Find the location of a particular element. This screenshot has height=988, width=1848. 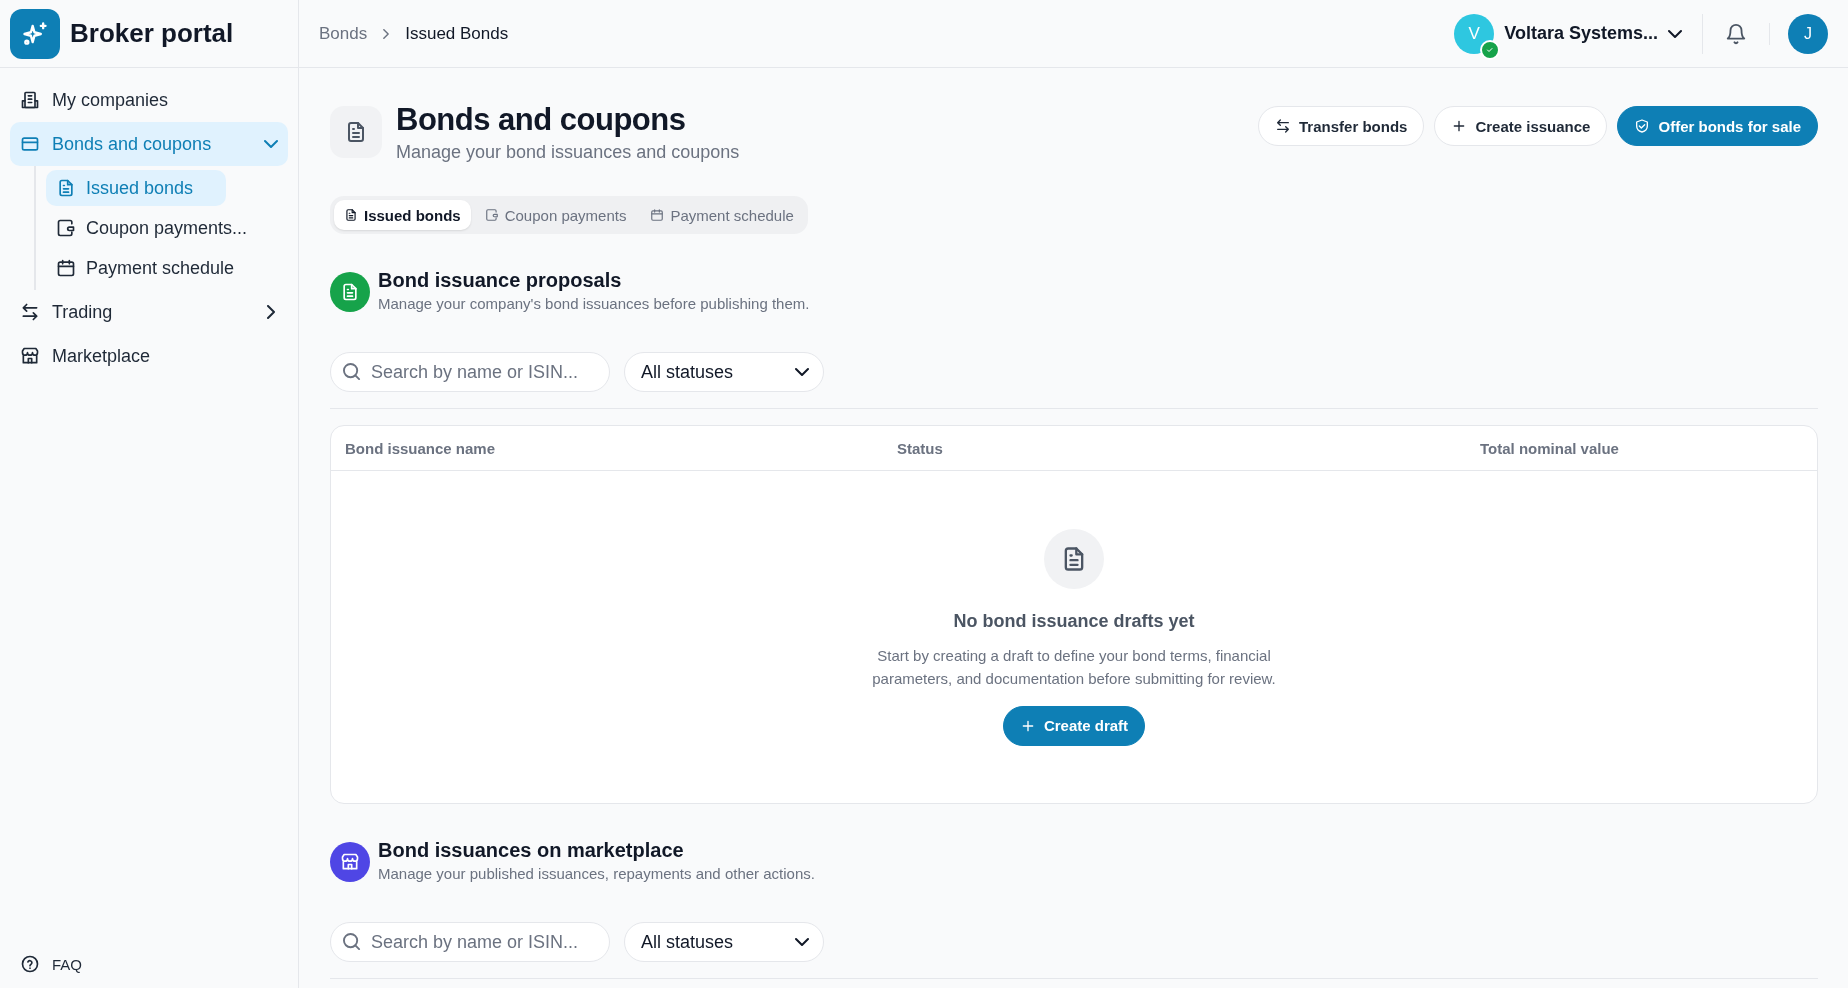

action-button: Offer bonds for sale is located at coordinates (1717, 126).